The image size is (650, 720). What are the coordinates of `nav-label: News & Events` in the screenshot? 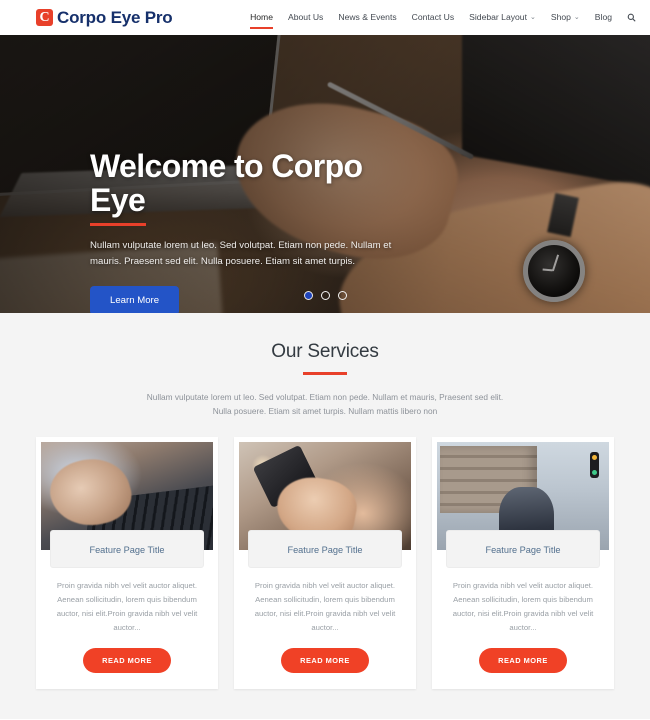 It's located at (367, 17).